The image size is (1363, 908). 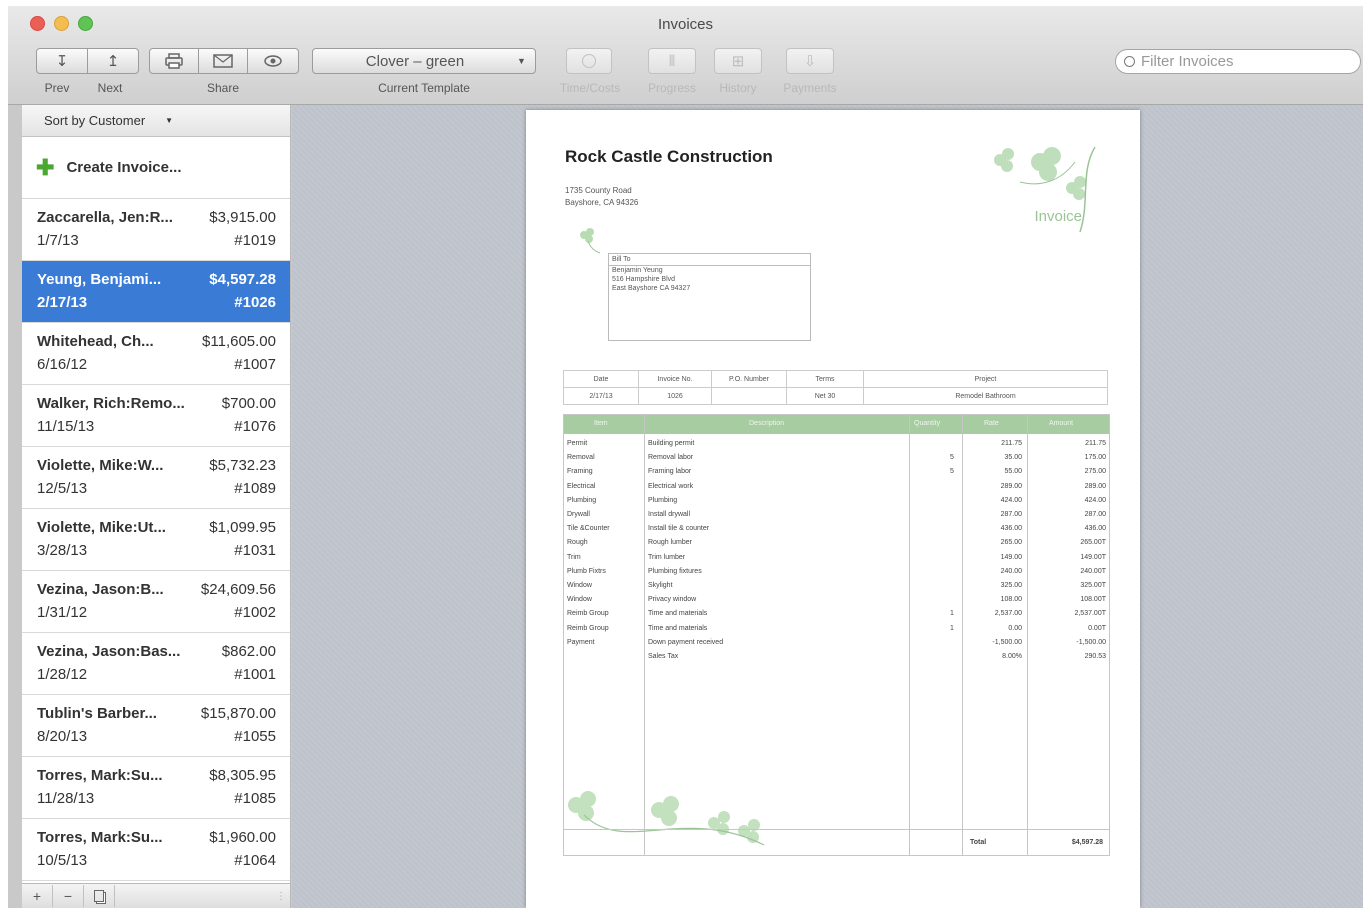 What do you see at coordinates (62, 674) in the screenshot?
I see `invoice-date: 1/28/12` at bounding box center [62, 674].